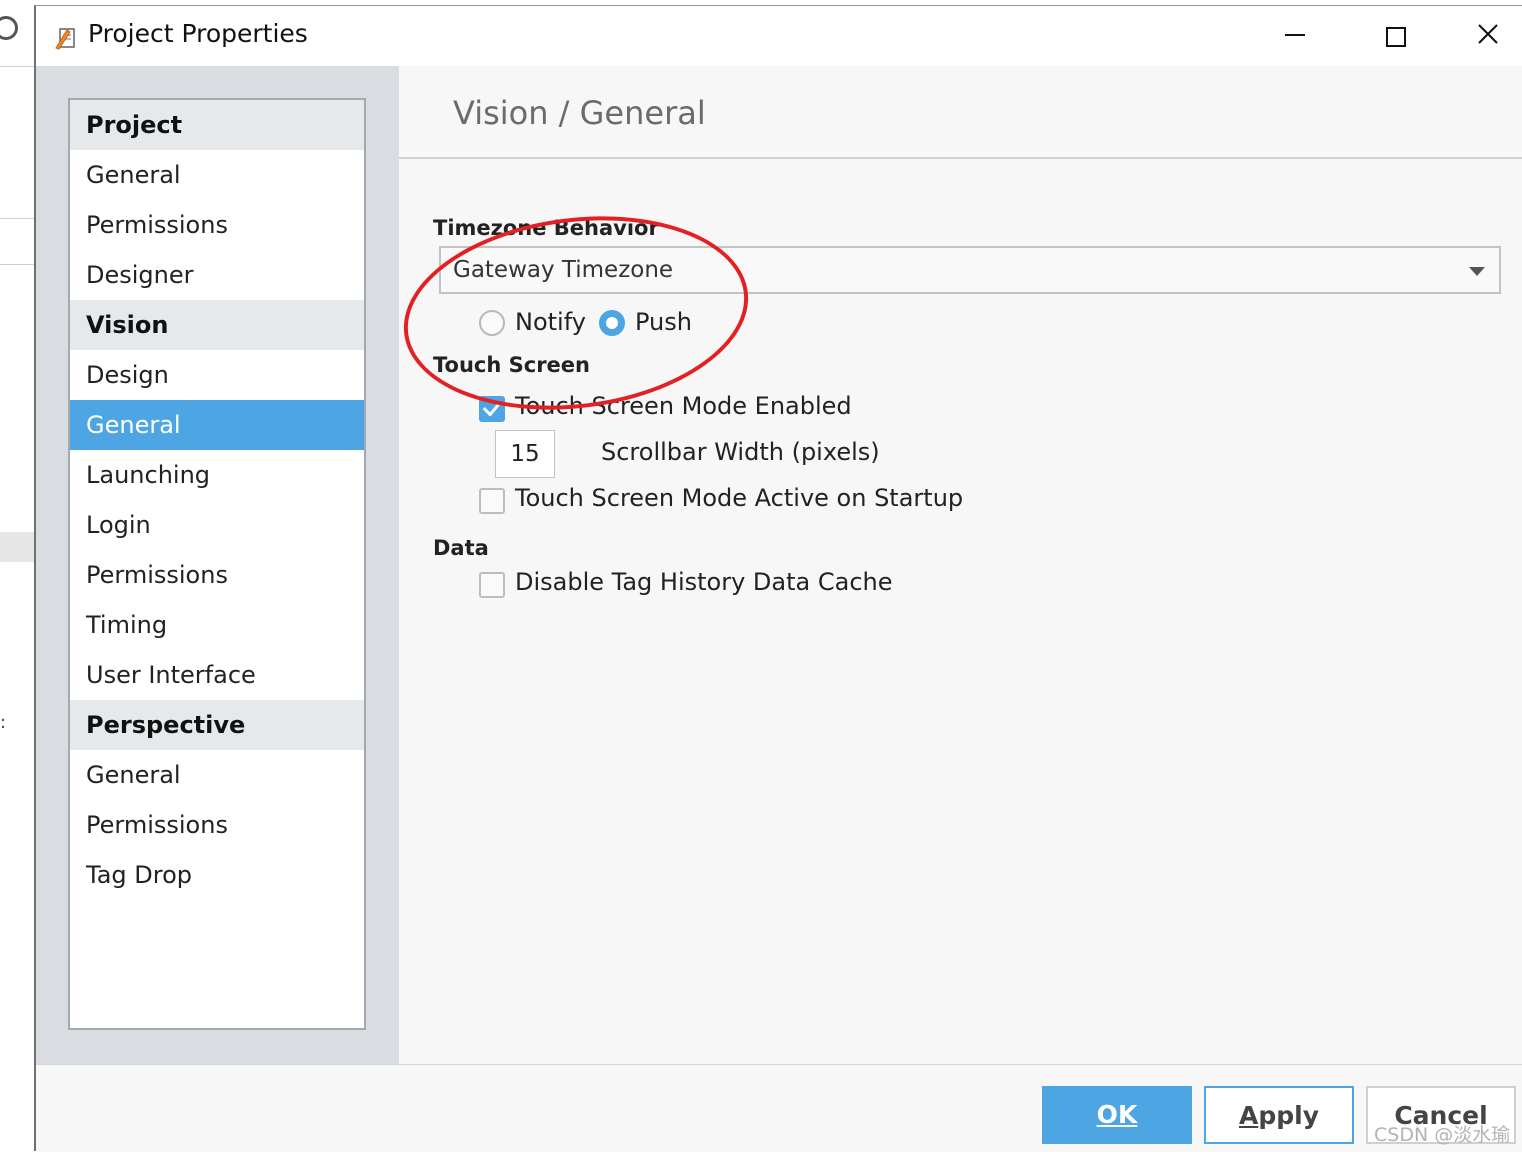 This screenshot has width=1522, height=1152. What do you see at coordinates (217, 625) in the screenshot?
I see `nav-item-timing: Timing` at bounding box center [217, 625].